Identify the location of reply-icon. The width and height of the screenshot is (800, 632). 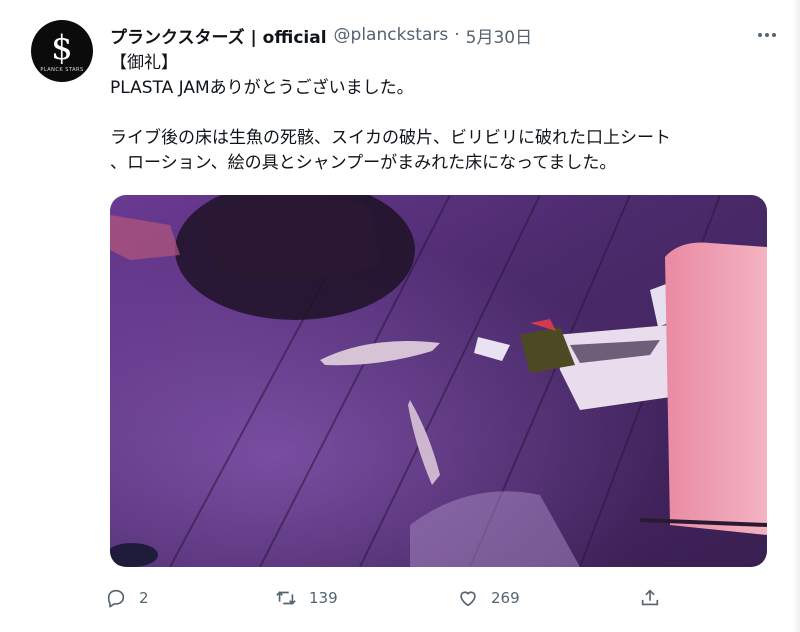
(116, 598).